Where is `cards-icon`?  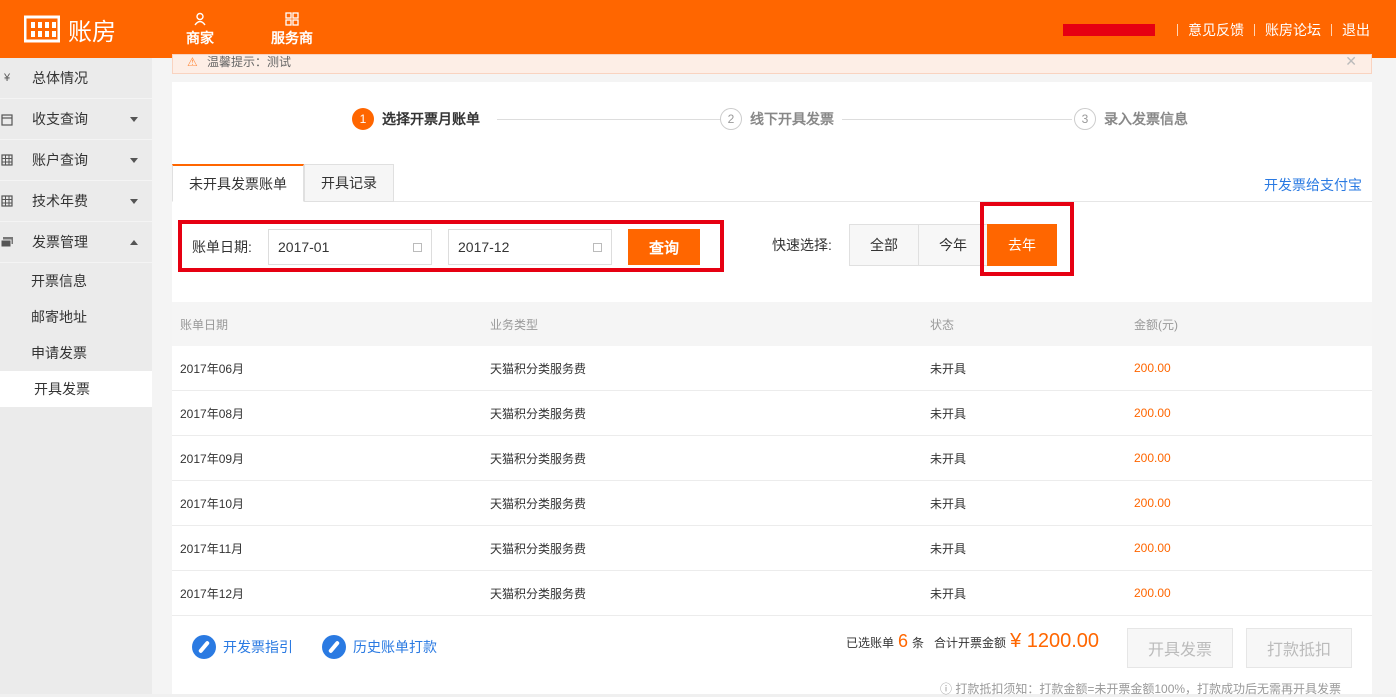 cards-icon is located at coordinates (7, 242).